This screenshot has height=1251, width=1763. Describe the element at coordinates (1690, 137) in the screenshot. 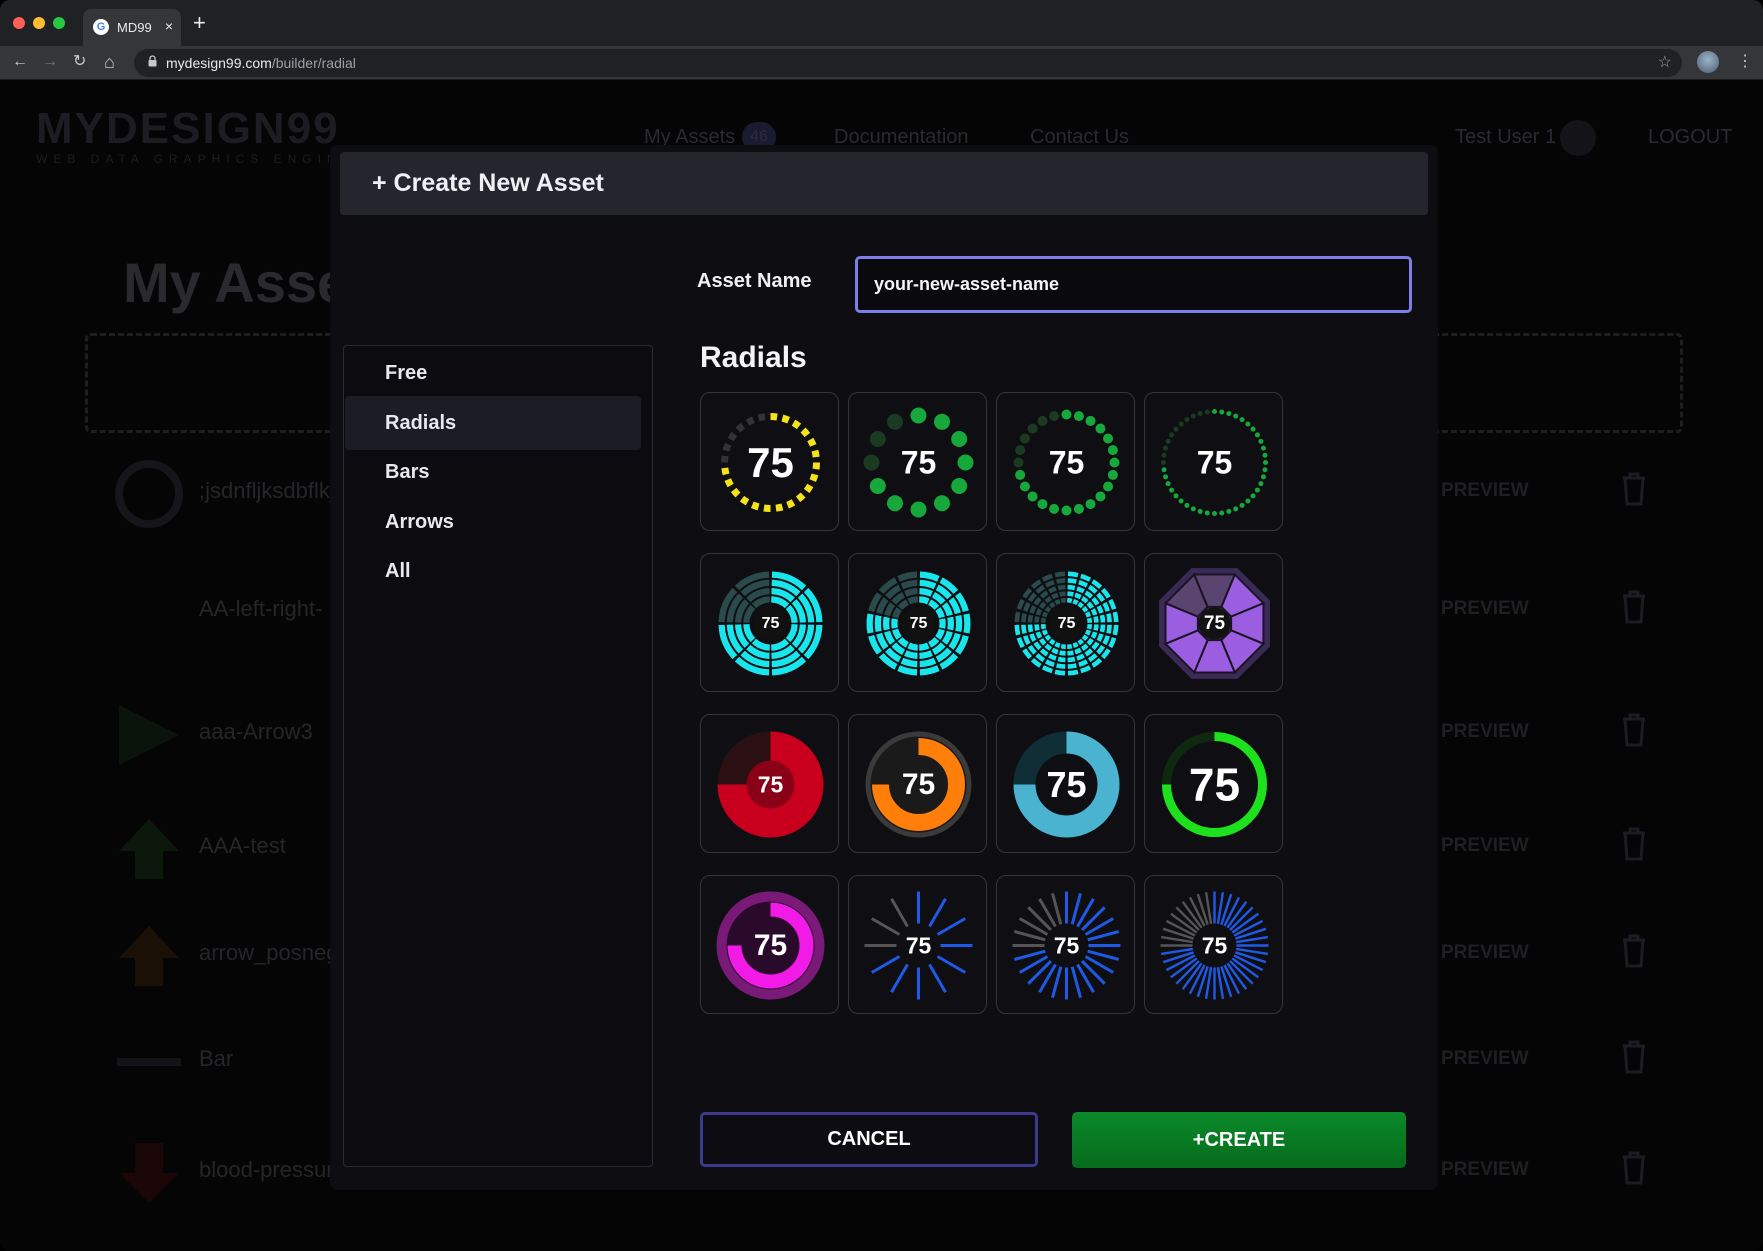

I see `logout-link: LOGOUT` at that location.